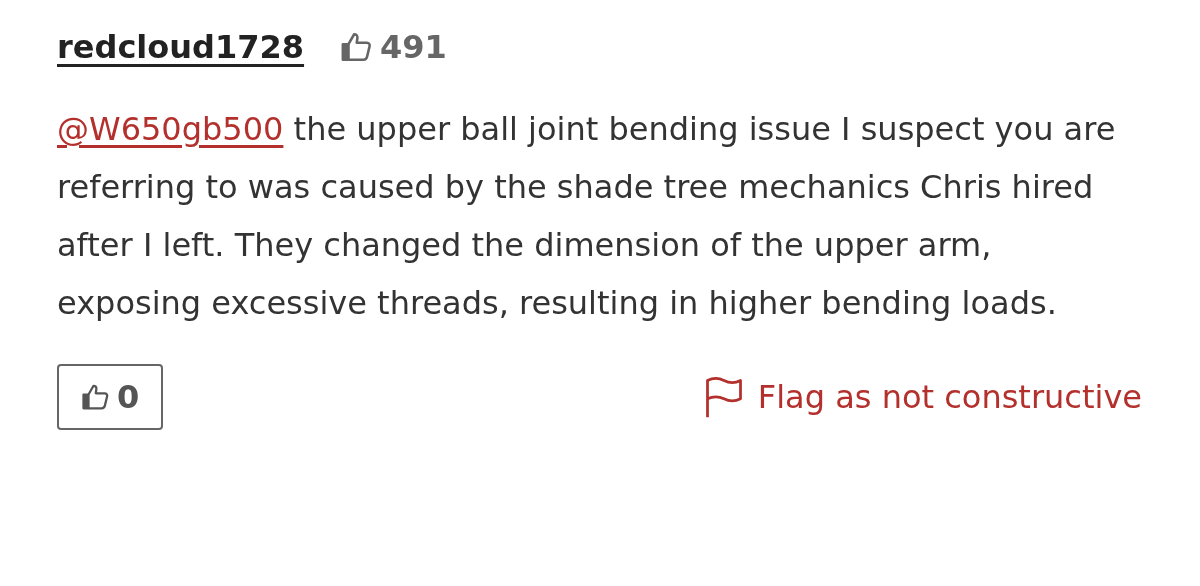 The image size is (1200, 586). Describe the element at coordinates (170, 129) in the screenshot. I see `mention-link: @W650gb500` at that location.